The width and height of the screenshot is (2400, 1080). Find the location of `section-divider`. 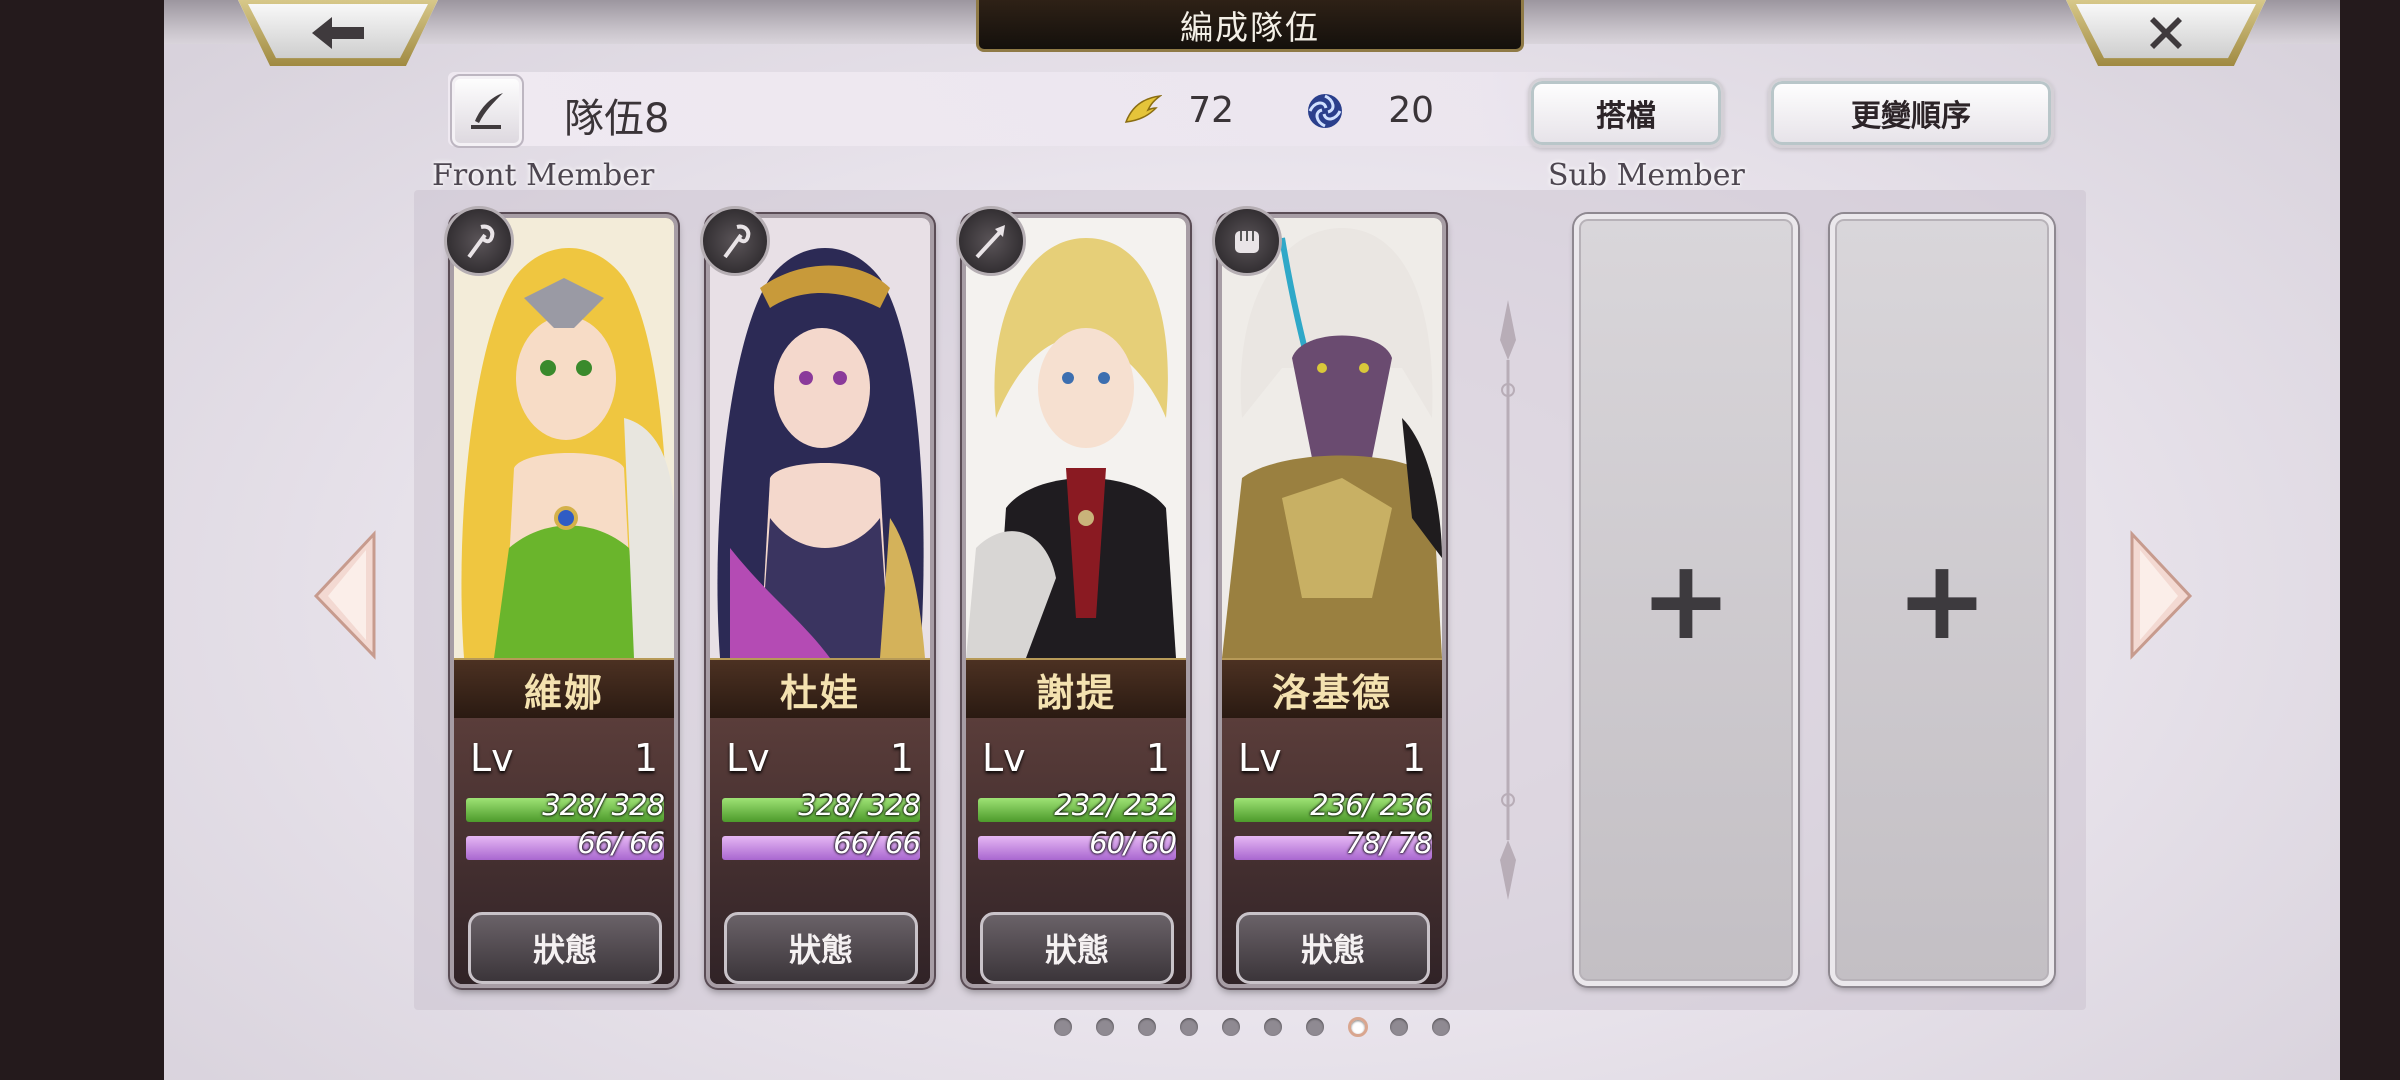

section-divider is located at coordinates (1508, 600).